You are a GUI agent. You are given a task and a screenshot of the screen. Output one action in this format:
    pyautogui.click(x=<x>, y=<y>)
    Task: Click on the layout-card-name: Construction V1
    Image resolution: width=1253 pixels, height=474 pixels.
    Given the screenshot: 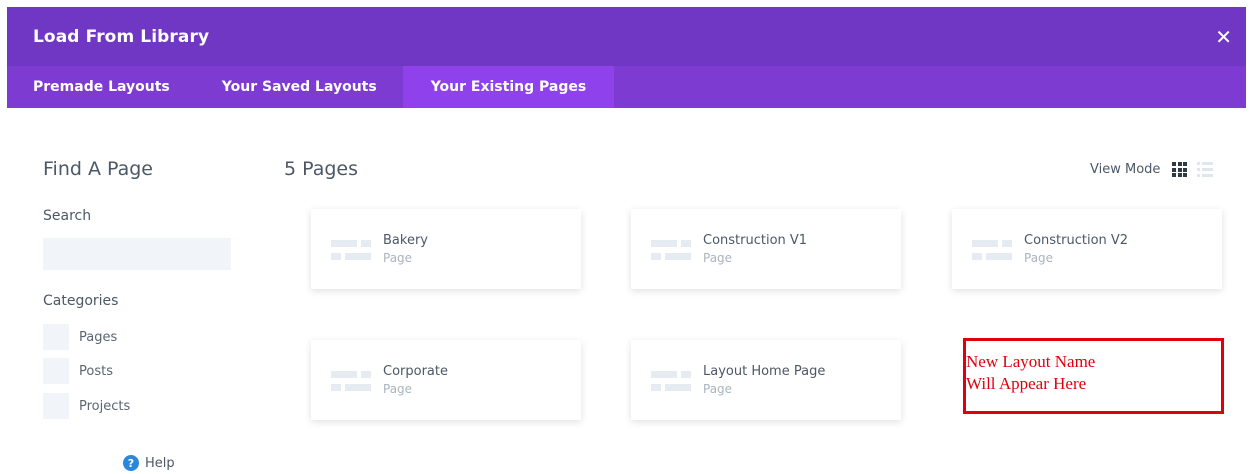 What is the action you would take?
    pyautogui.click(x=755, y=240)
    